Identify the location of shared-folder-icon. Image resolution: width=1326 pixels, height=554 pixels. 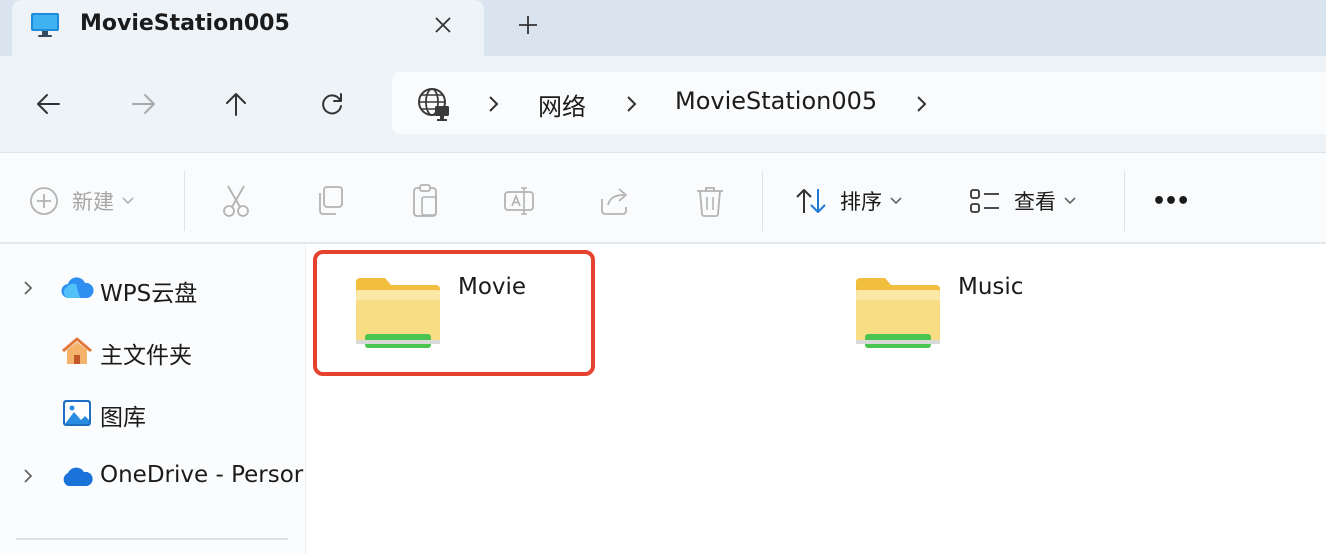
(898, 313).